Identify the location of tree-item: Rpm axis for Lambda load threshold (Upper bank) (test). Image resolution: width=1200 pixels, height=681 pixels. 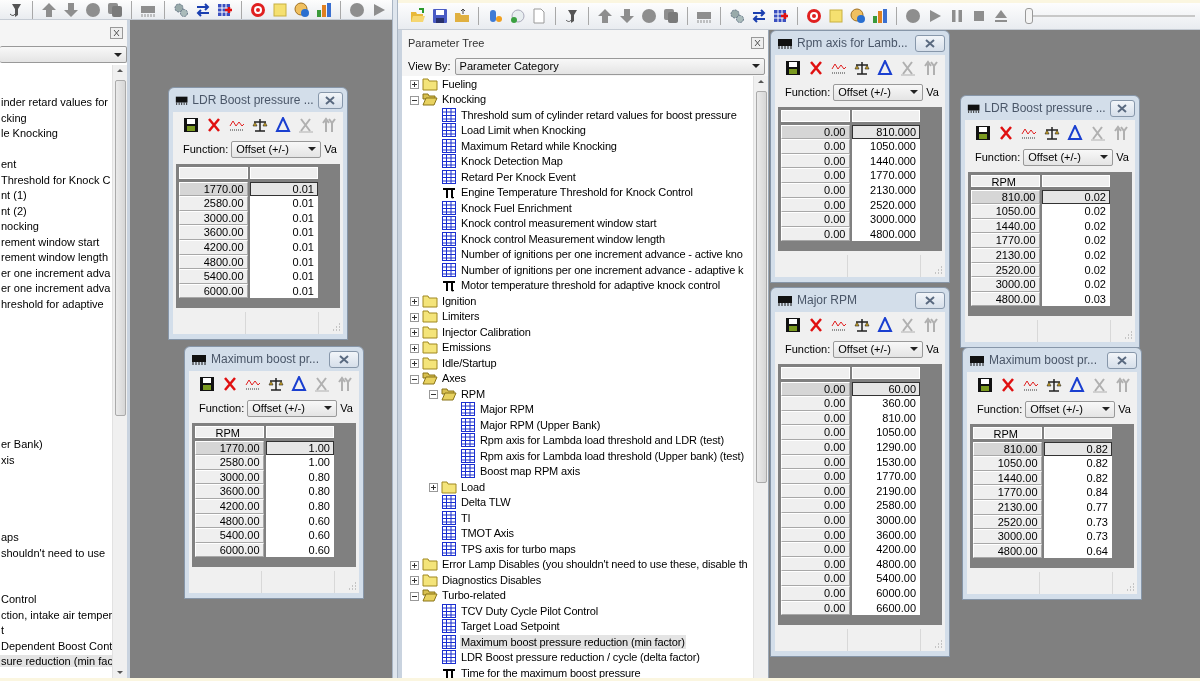
(612, 455).